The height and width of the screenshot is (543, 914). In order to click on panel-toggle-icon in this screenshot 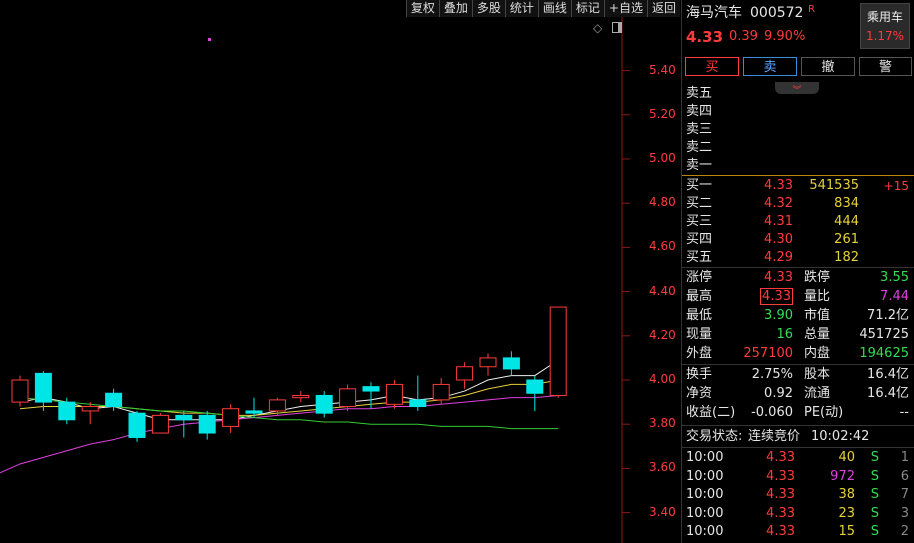, I will do `click(617, 27)`.